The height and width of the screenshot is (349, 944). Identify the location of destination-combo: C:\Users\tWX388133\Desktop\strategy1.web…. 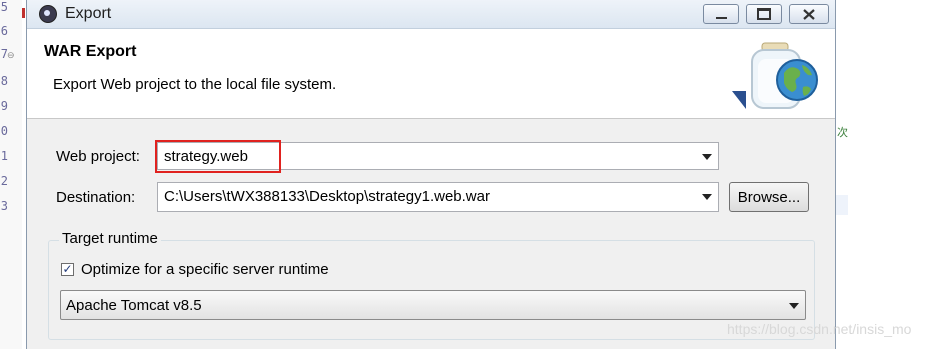
(438, 197).